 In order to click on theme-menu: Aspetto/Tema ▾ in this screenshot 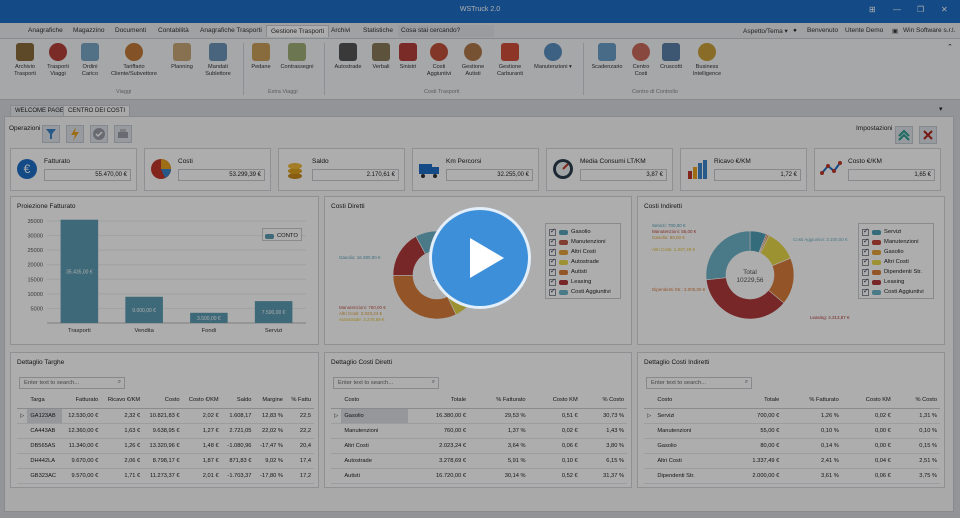, I will do `click(765, 31)`.